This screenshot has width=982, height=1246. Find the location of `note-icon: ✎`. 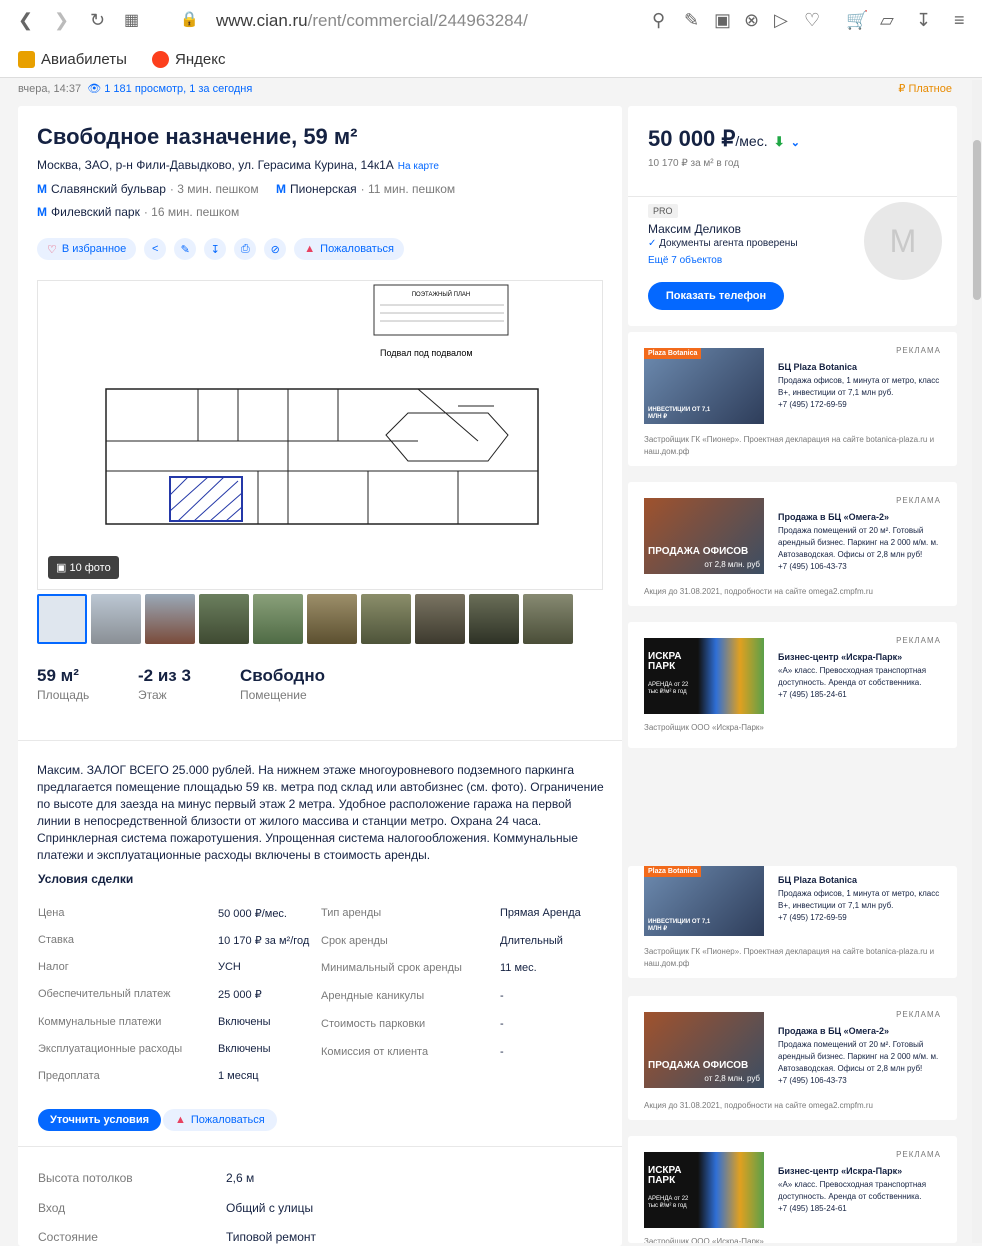

note-icon: ✎ is located at coordinates (185, 249).